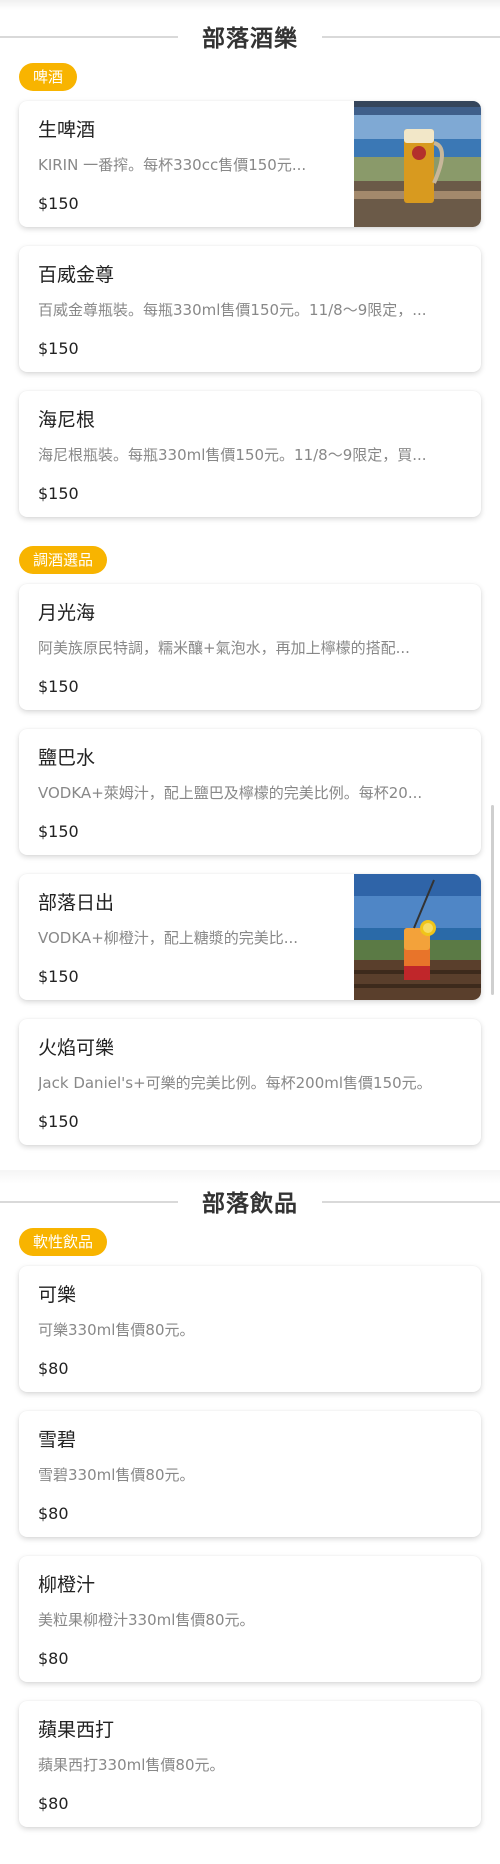 This screenshot has width=500, height=1864. What do you see at coordinates (417, 937) in the screenshot?
I see `cocktail-photo` at bounding box center [417, 937].